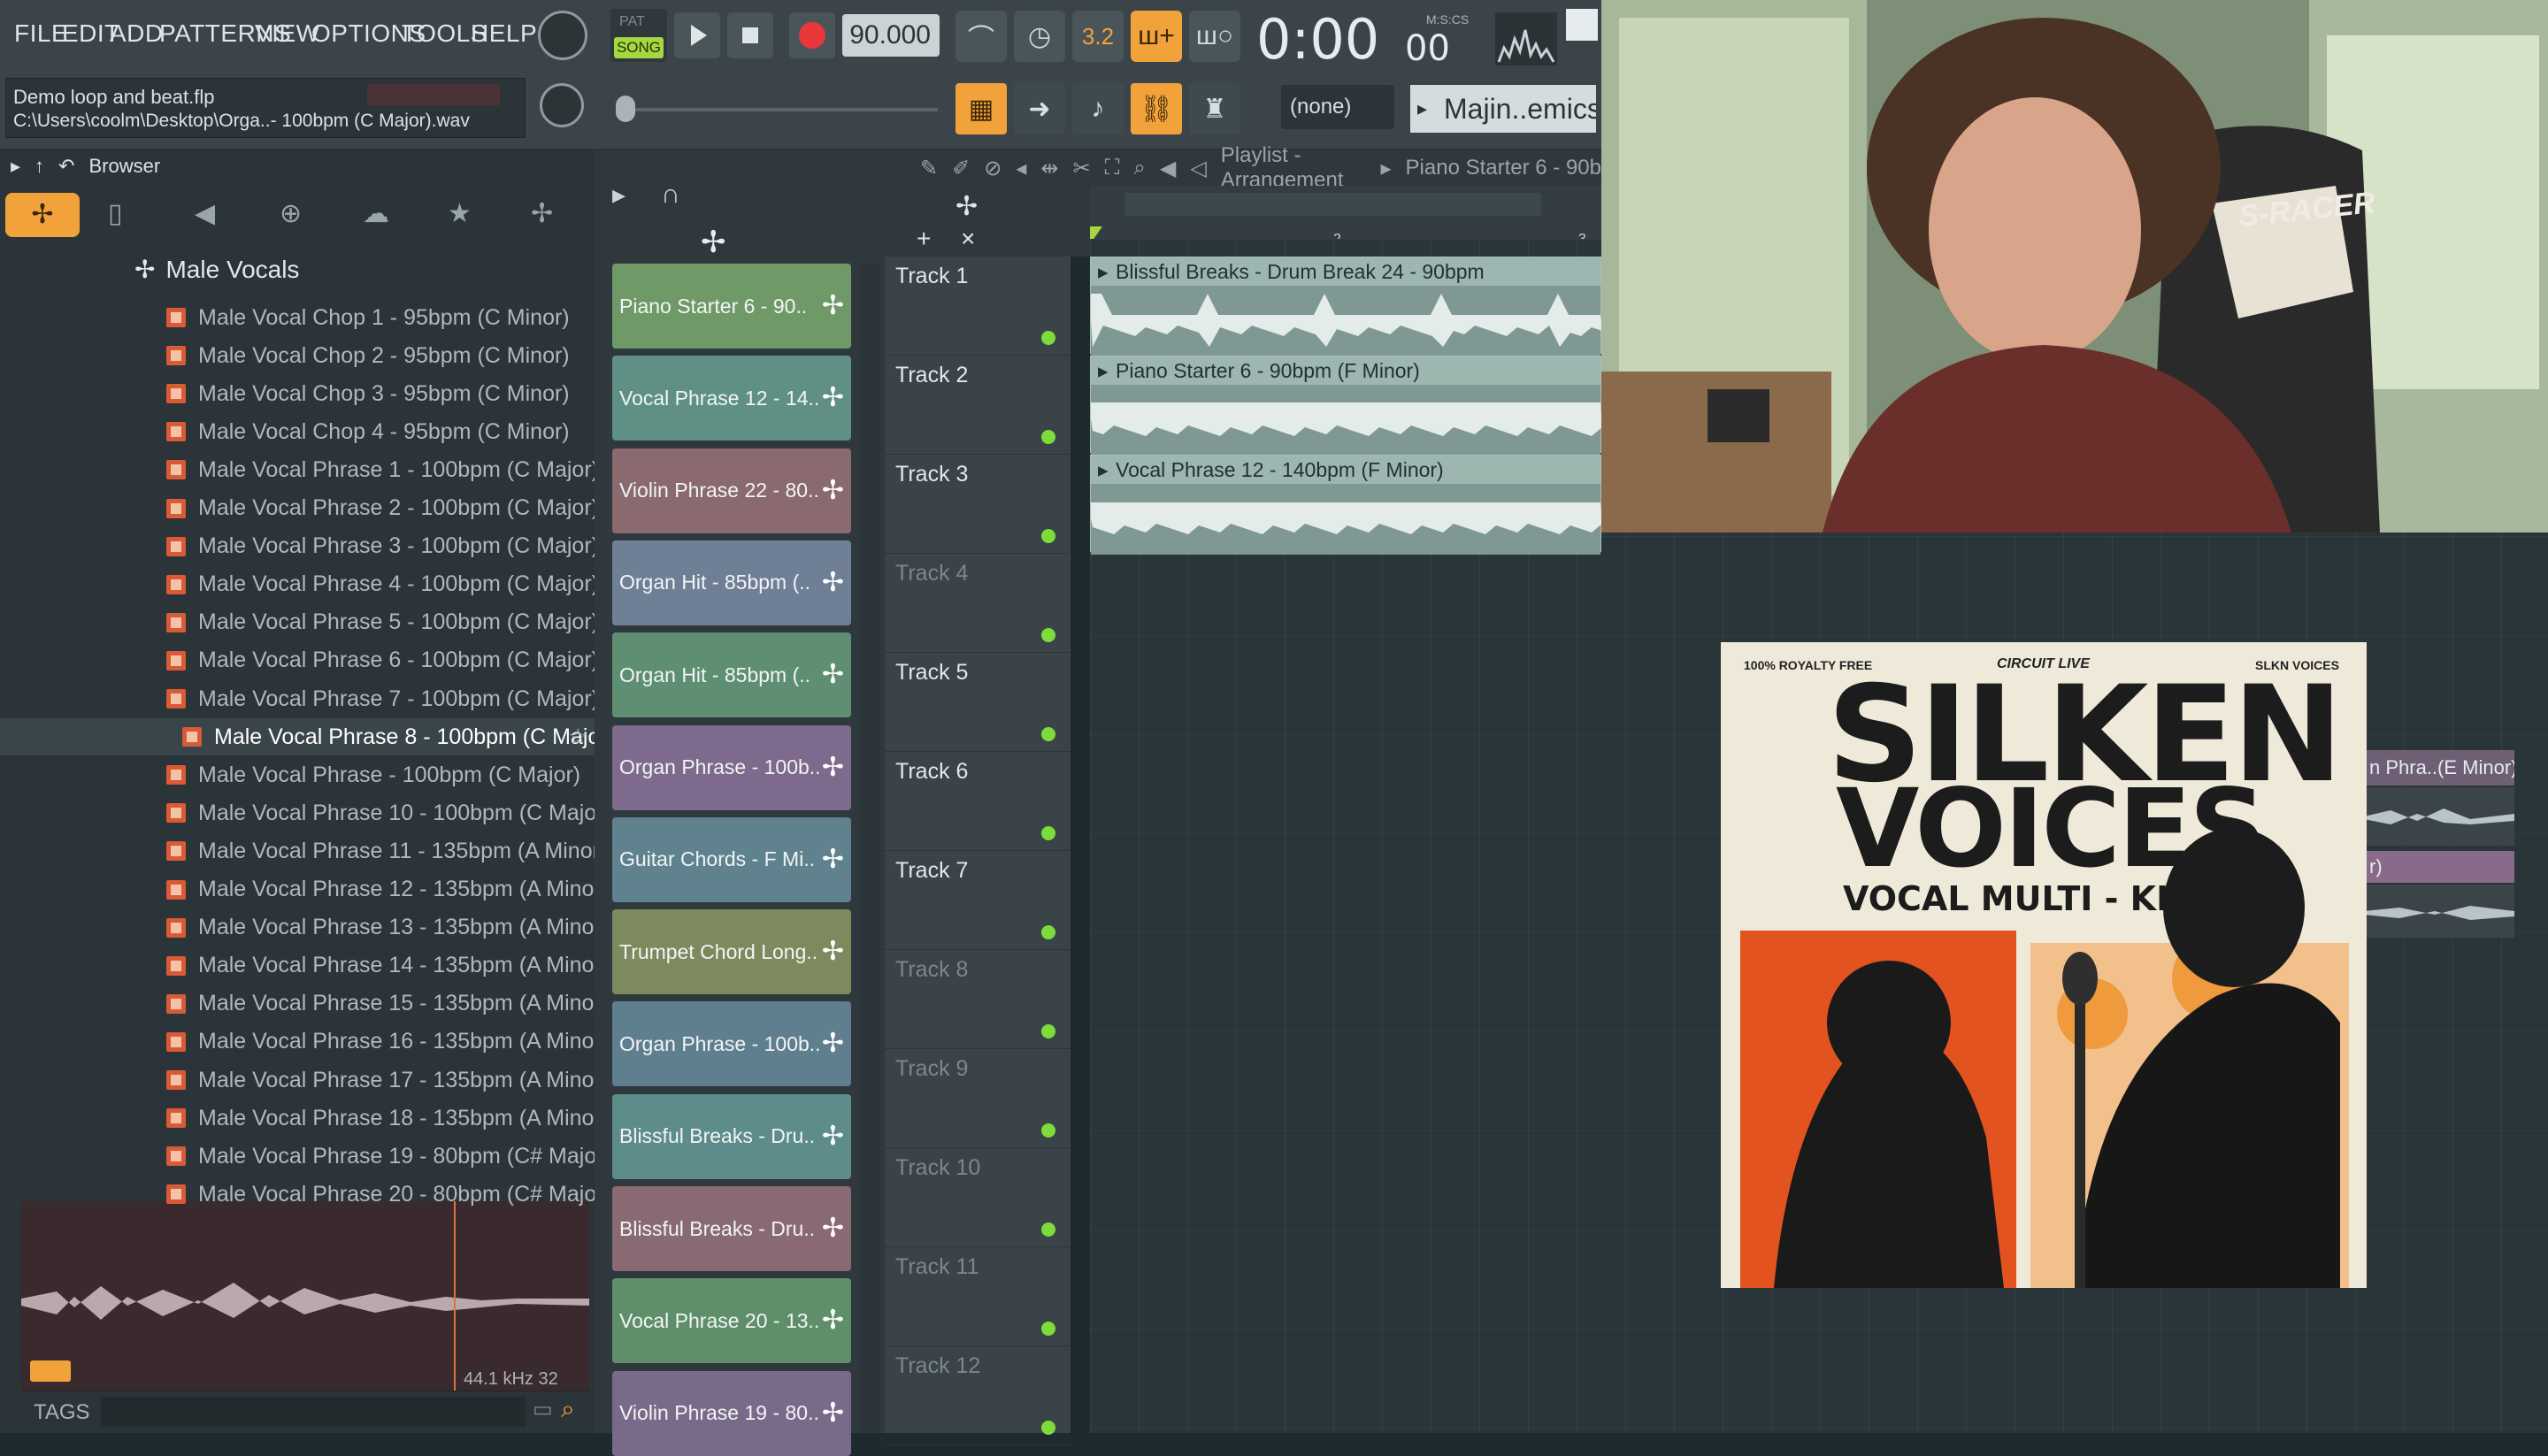 The width and height of the screenshot is (2548, 1456). Describe the element at coordinates (978, 603) in the screenshot. I see `track-header: Track 4` at that location.